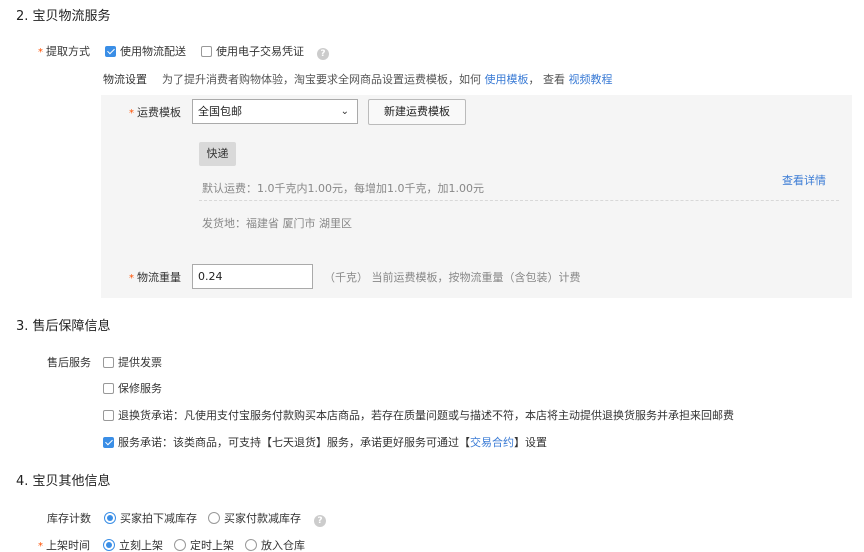  Describe the element at coordinates (492, 442) in the screenshot. I see `trade-contract-link: 交易合约` at that location.